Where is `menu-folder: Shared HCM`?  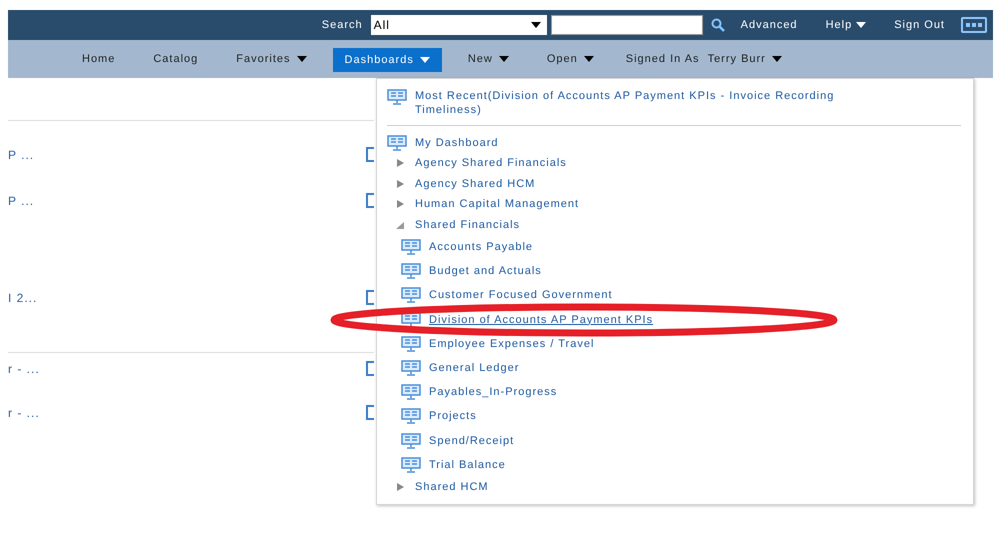
menu-folder: Shared HCM is located at coordinates (680, 487).